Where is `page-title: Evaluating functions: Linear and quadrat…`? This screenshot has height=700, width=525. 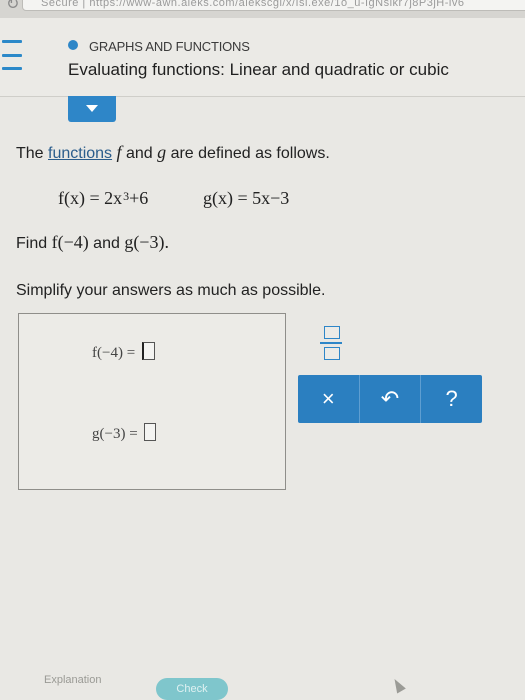 page-title: Evaluating functions: Linear and quadrat… is located at coordinates (258, 69).